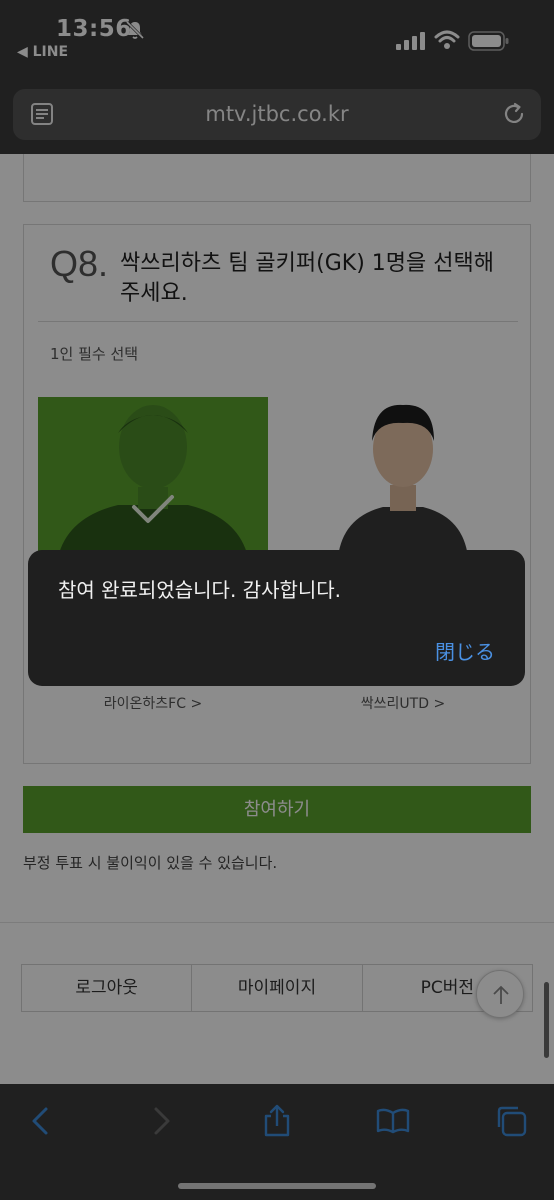 Image resolution: width=554 pixels, height=1200 pixels. I want to click on completion-alert-dialog: 참여 완료되었습니다. 감사합니다. 閉じる, so click(276, 618).